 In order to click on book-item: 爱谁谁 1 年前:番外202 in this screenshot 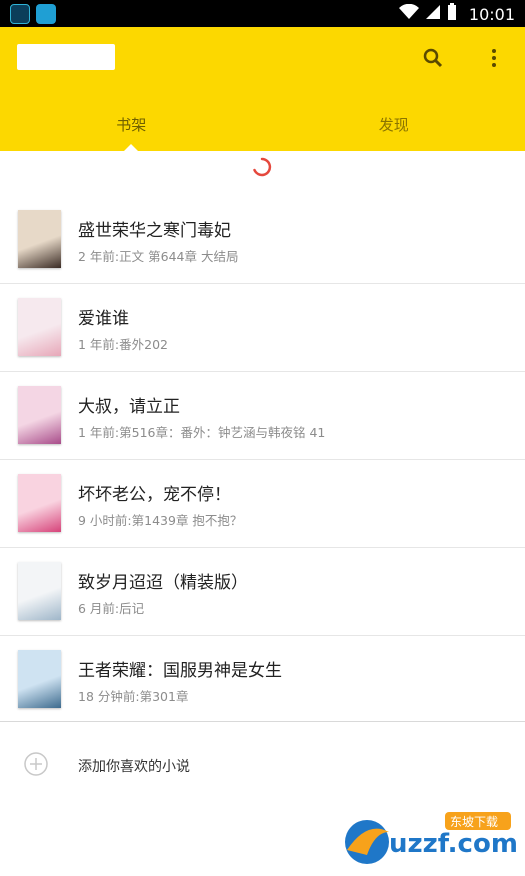, I will do `click(262, 328)`.